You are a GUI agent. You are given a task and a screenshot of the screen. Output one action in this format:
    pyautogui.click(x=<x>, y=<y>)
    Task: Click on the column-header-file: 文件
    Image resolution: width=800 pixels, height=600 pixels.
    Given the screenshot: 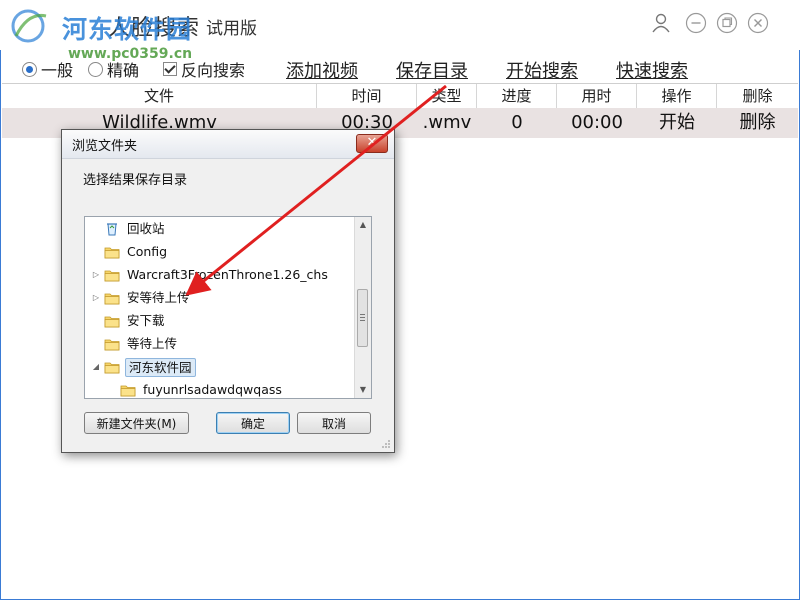 What is the action you would take?
    pyautogui.click(x=159, y=96)
    